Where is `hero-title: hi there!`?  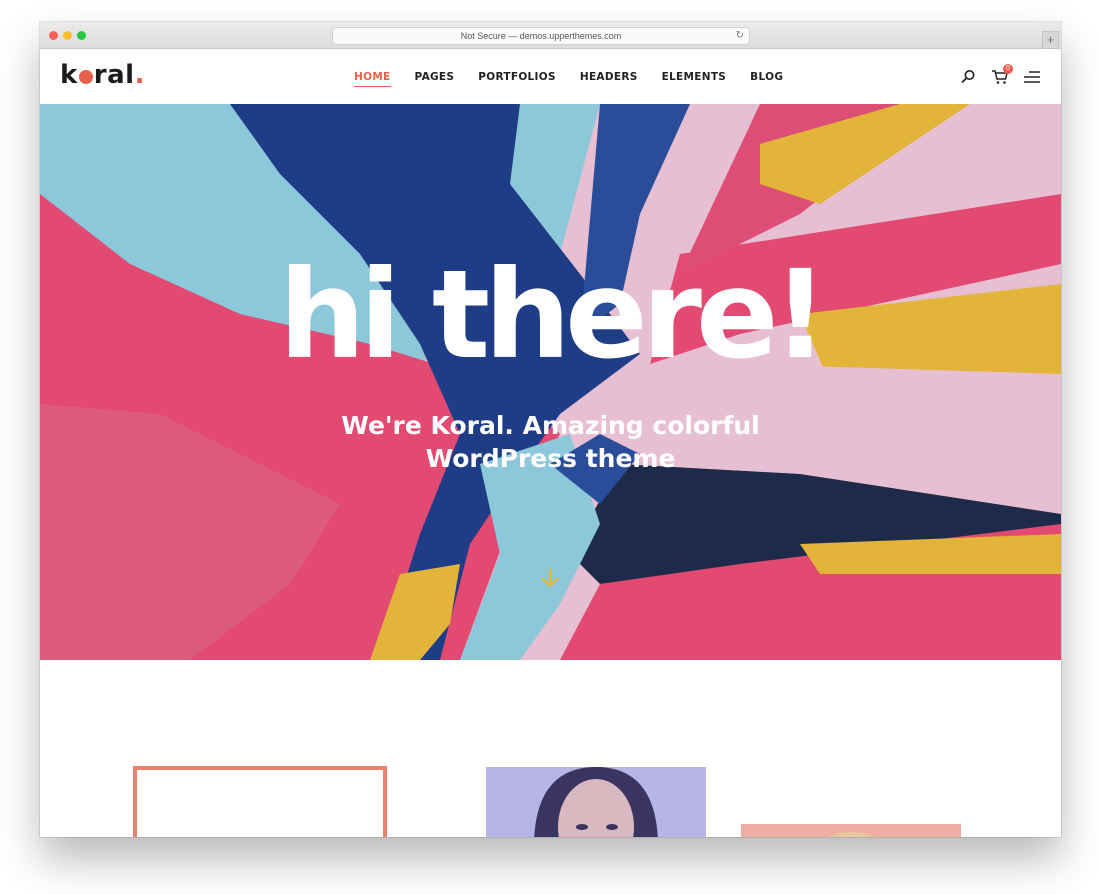
hero-title: hi there! is located at coordinates (553, 315).